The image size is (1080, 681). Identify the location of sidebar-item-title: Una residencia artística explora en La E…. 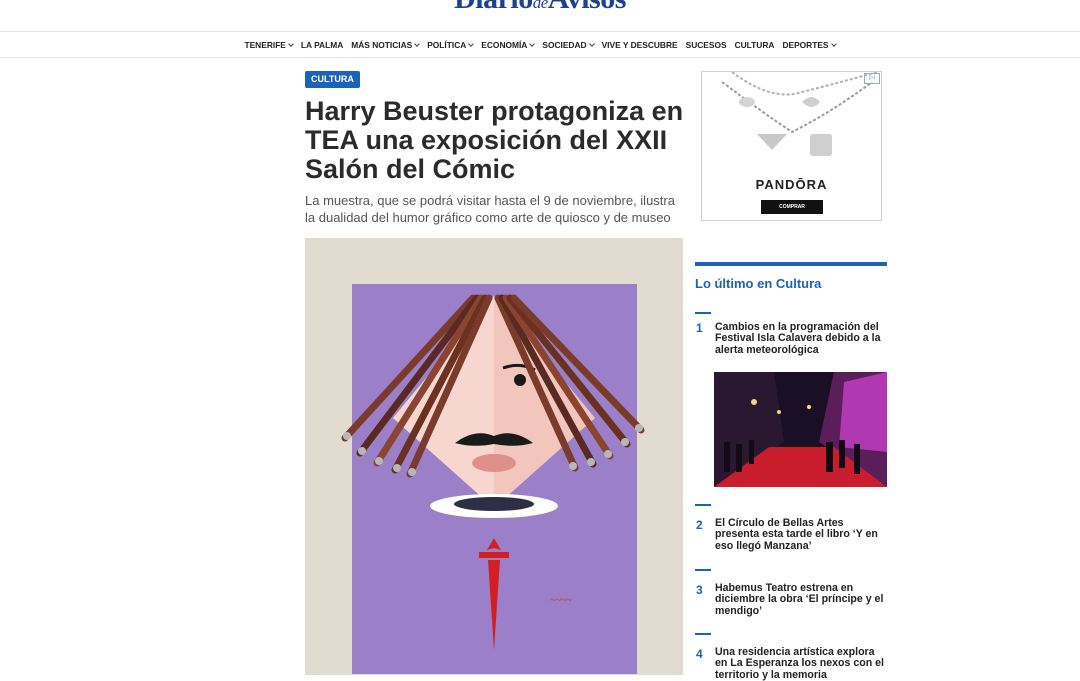
(802, 663).